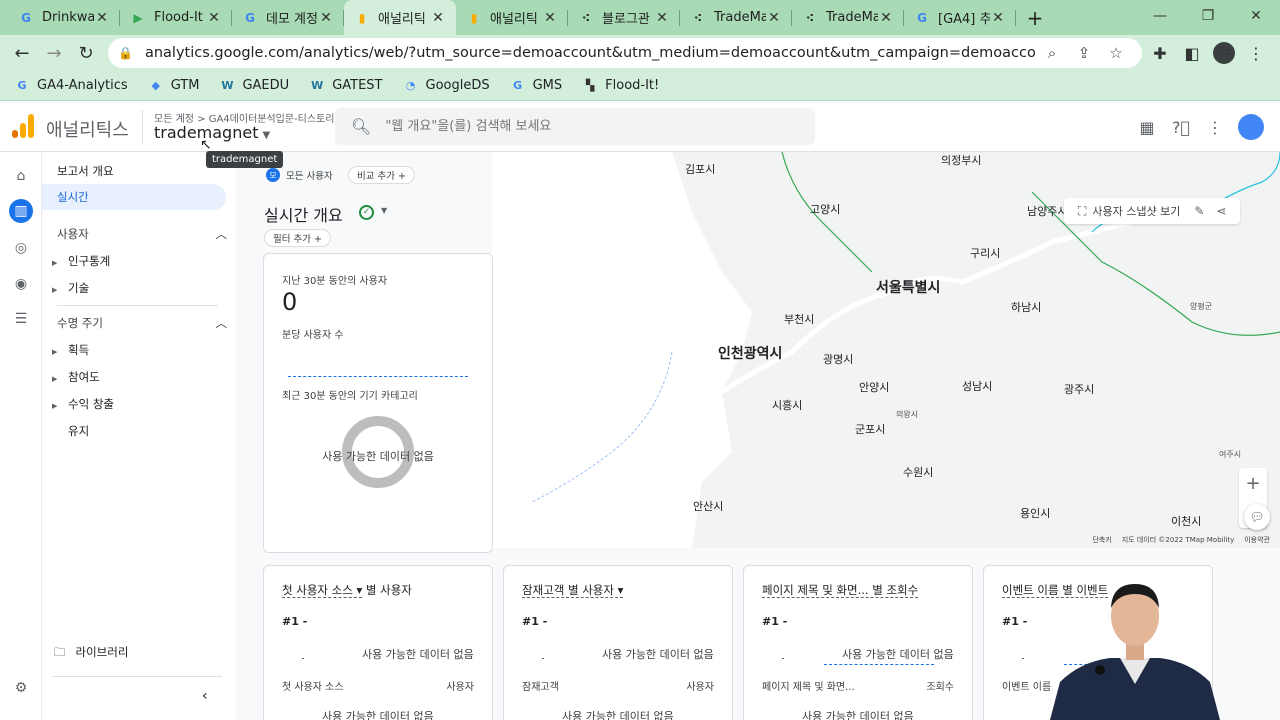 This screenshot has height=720, width=1280. Describe the element at coordinates (21, 211) in the screenshot. I see `reports-icon: ▥` at that location.